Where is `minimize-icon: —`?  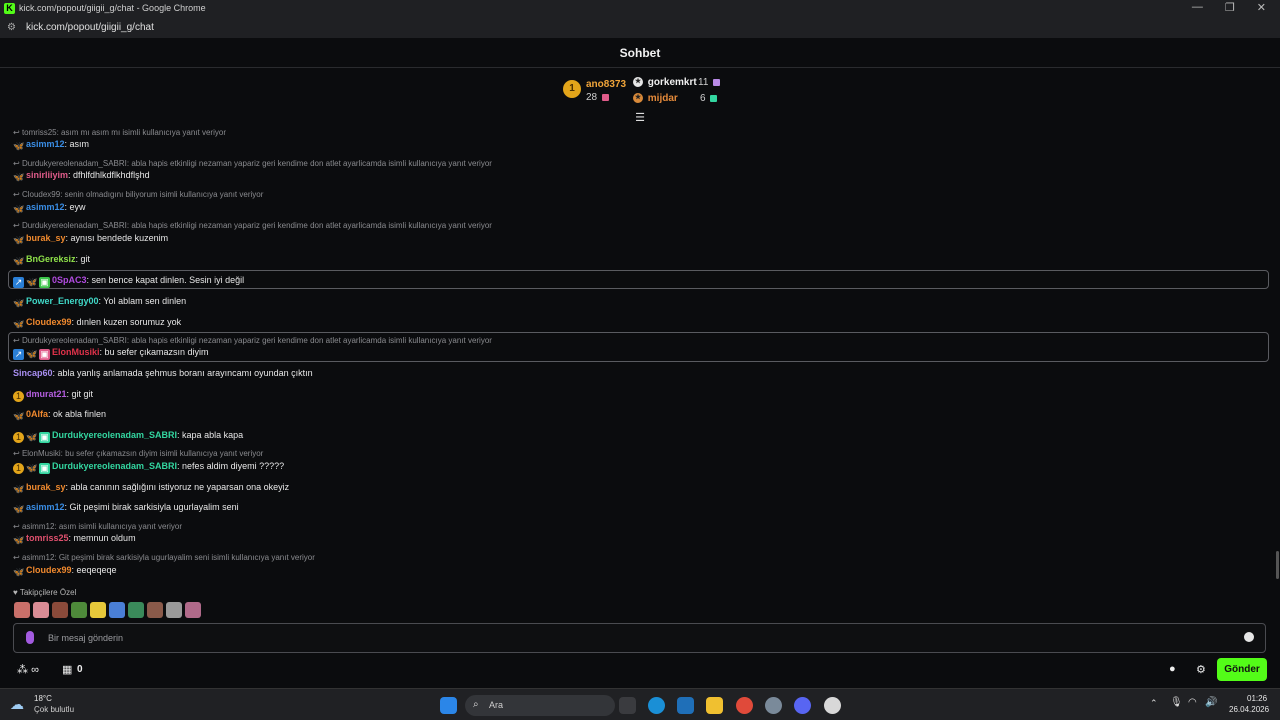 minimize-icon: — is located at coordinates (1197, 7).